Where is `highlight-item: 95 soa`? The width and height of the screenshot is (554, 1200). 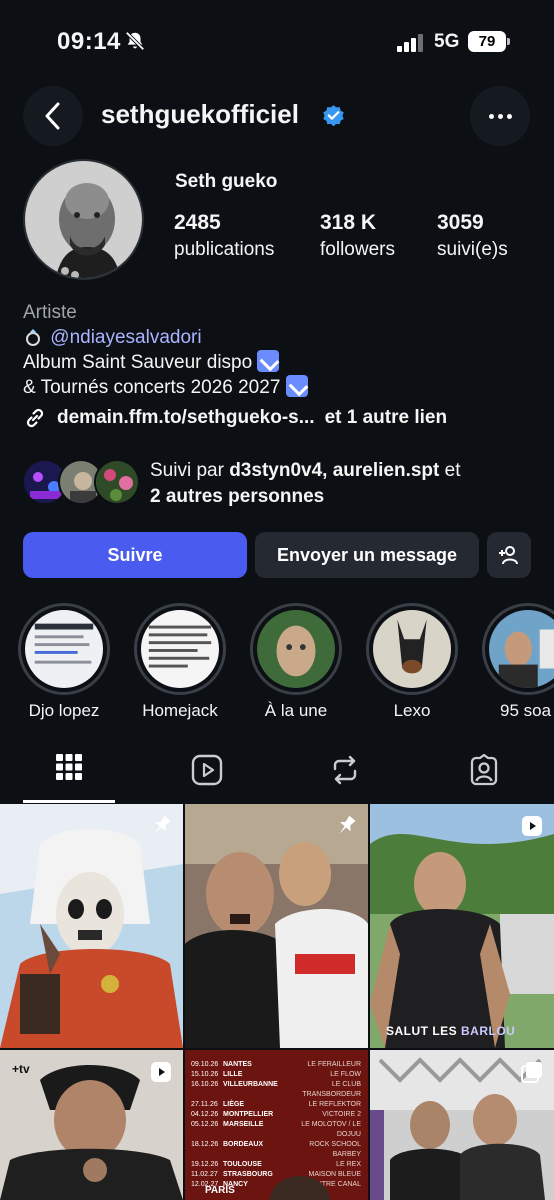 highlight-item: 95 soa is located at coordinates (518, 662).